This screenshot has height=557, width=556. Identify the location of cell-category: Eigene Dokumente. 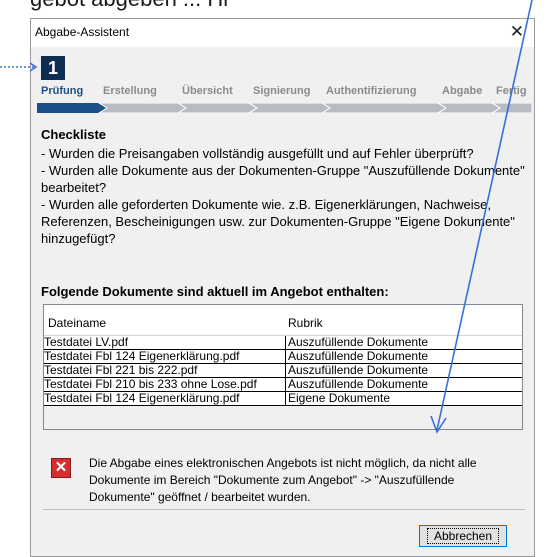
(337, 398).